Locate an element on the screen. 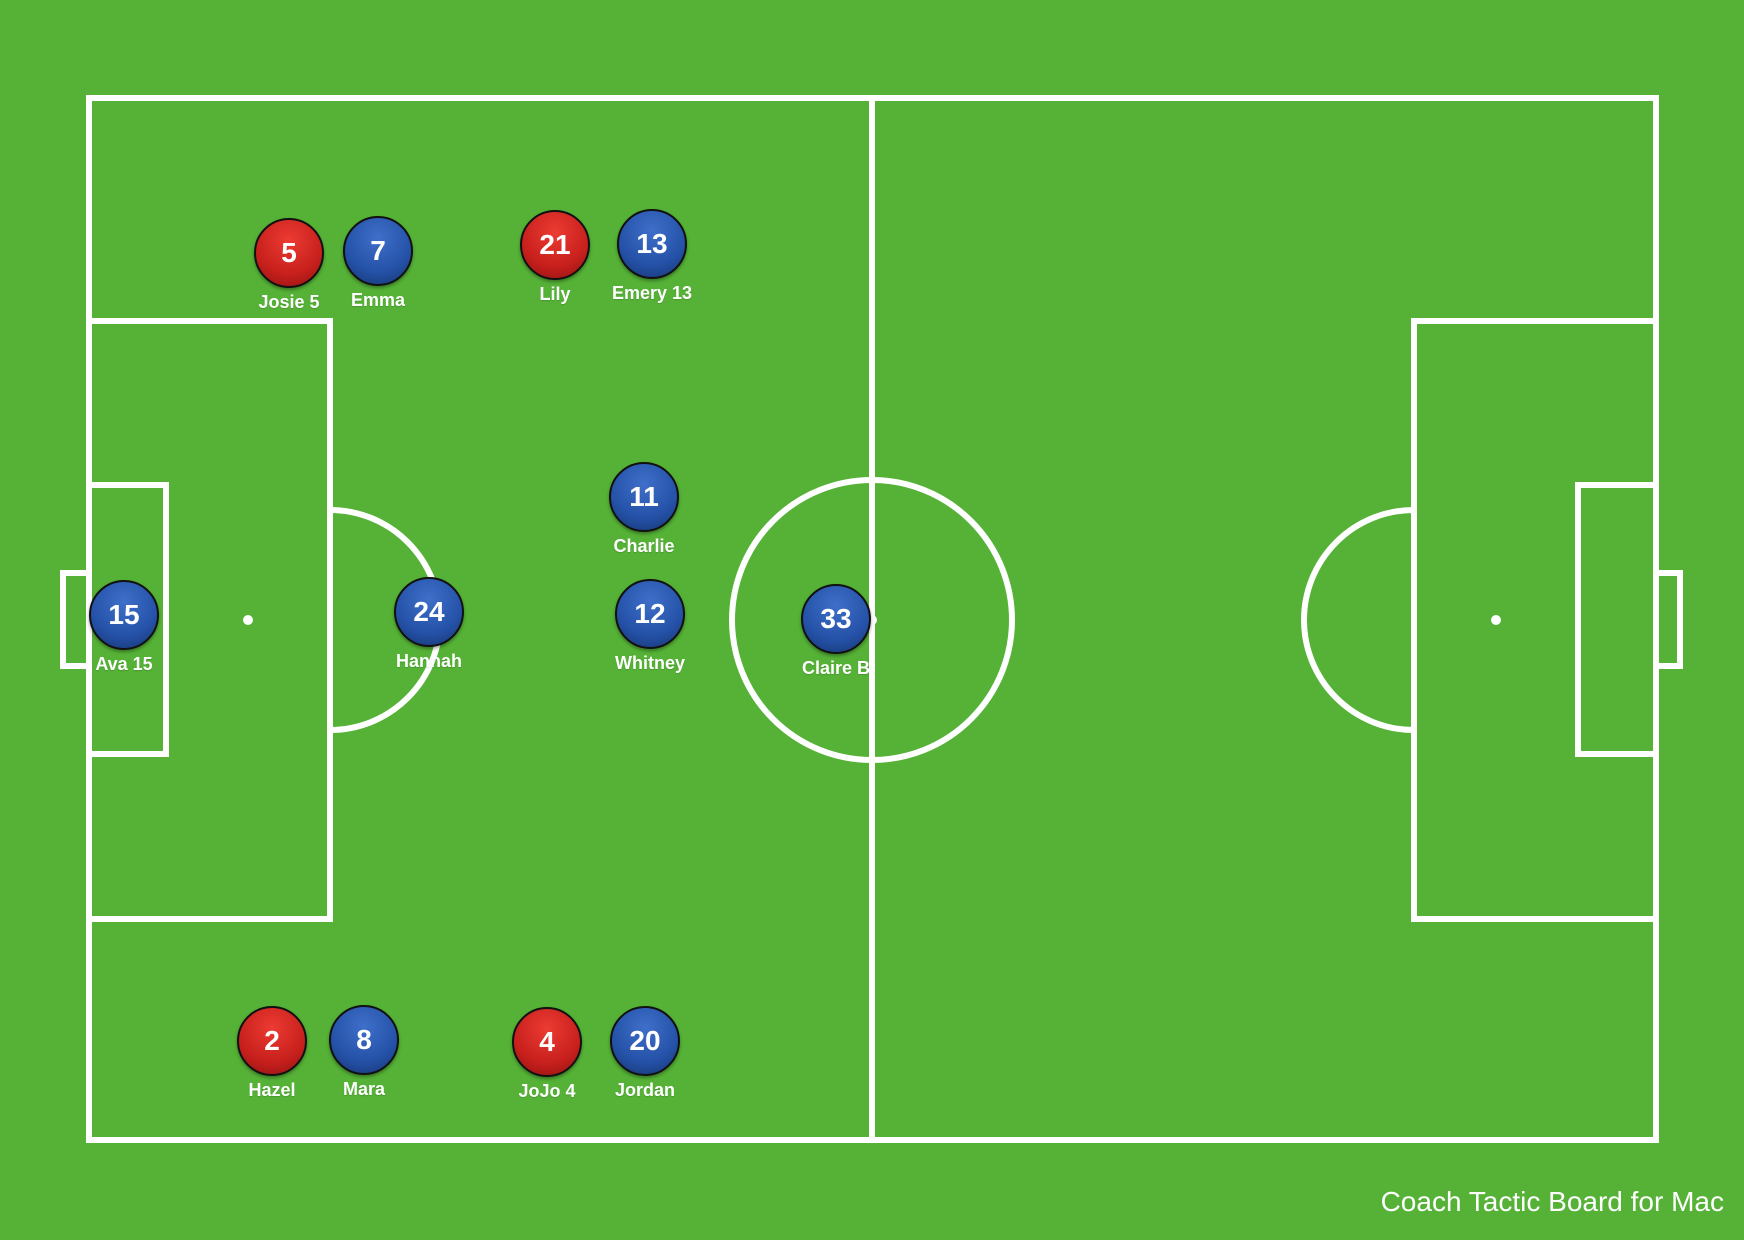  right-penalty-spot is located at coordinates (1496, 620).